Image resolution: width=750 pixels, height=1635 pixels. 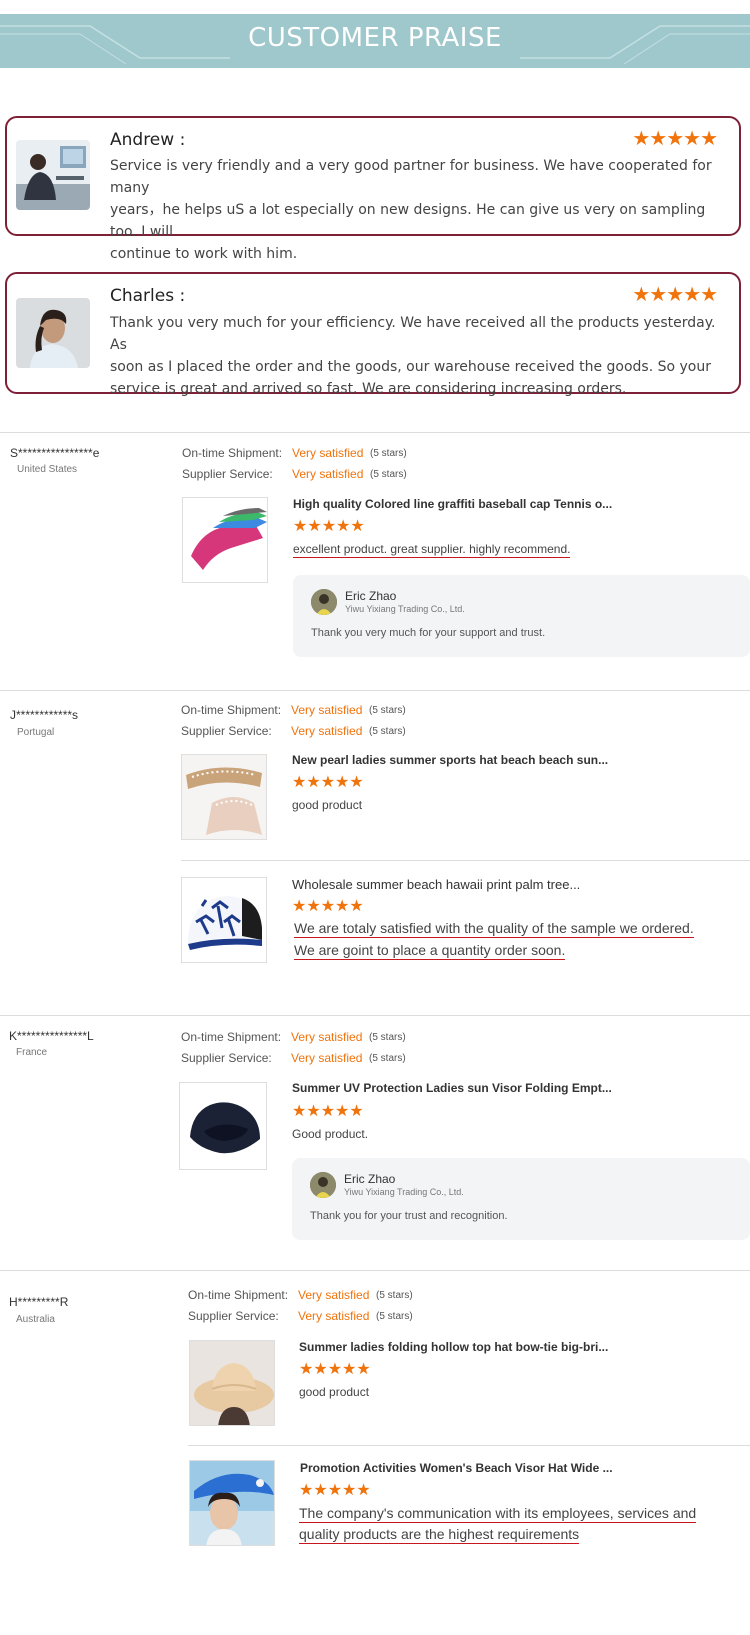 I want to click on praise-text-line: continue to work with him., so click(x=204, y=254).